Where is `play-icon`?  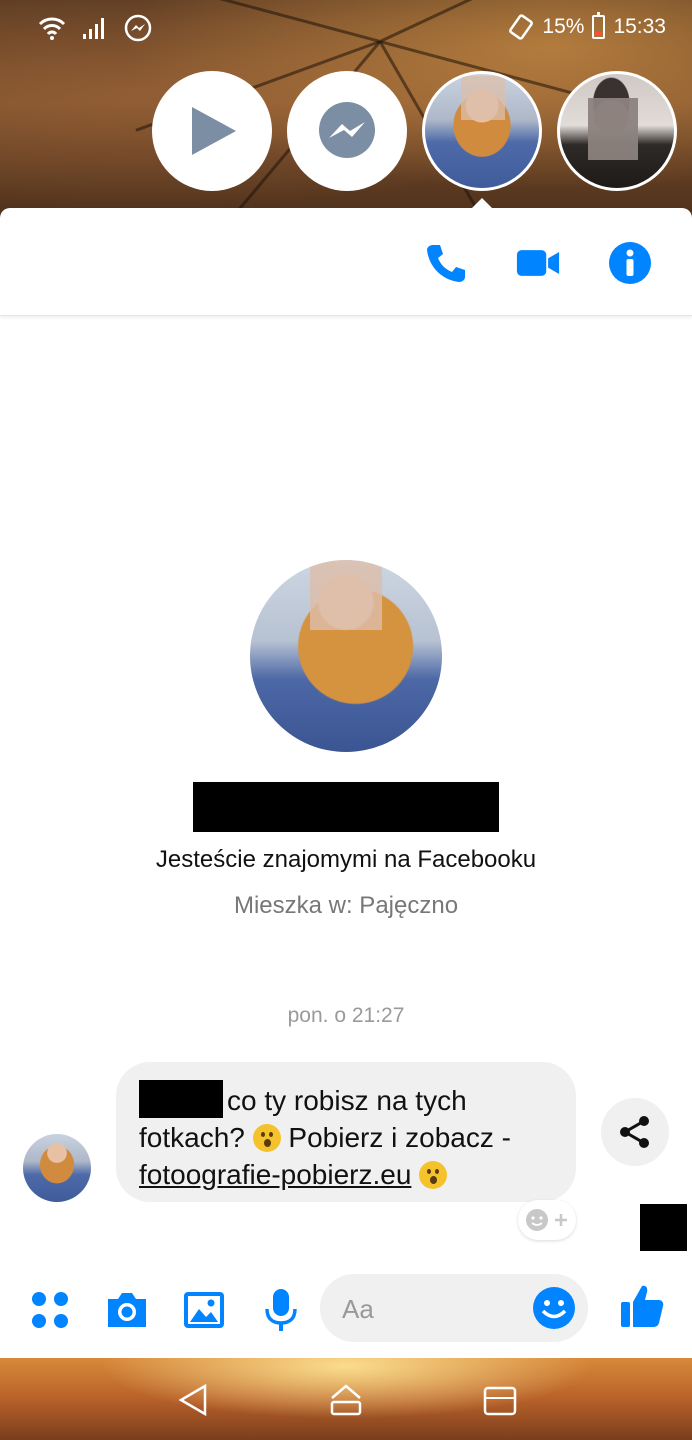
play-icon is located at coordinates (214, 131).